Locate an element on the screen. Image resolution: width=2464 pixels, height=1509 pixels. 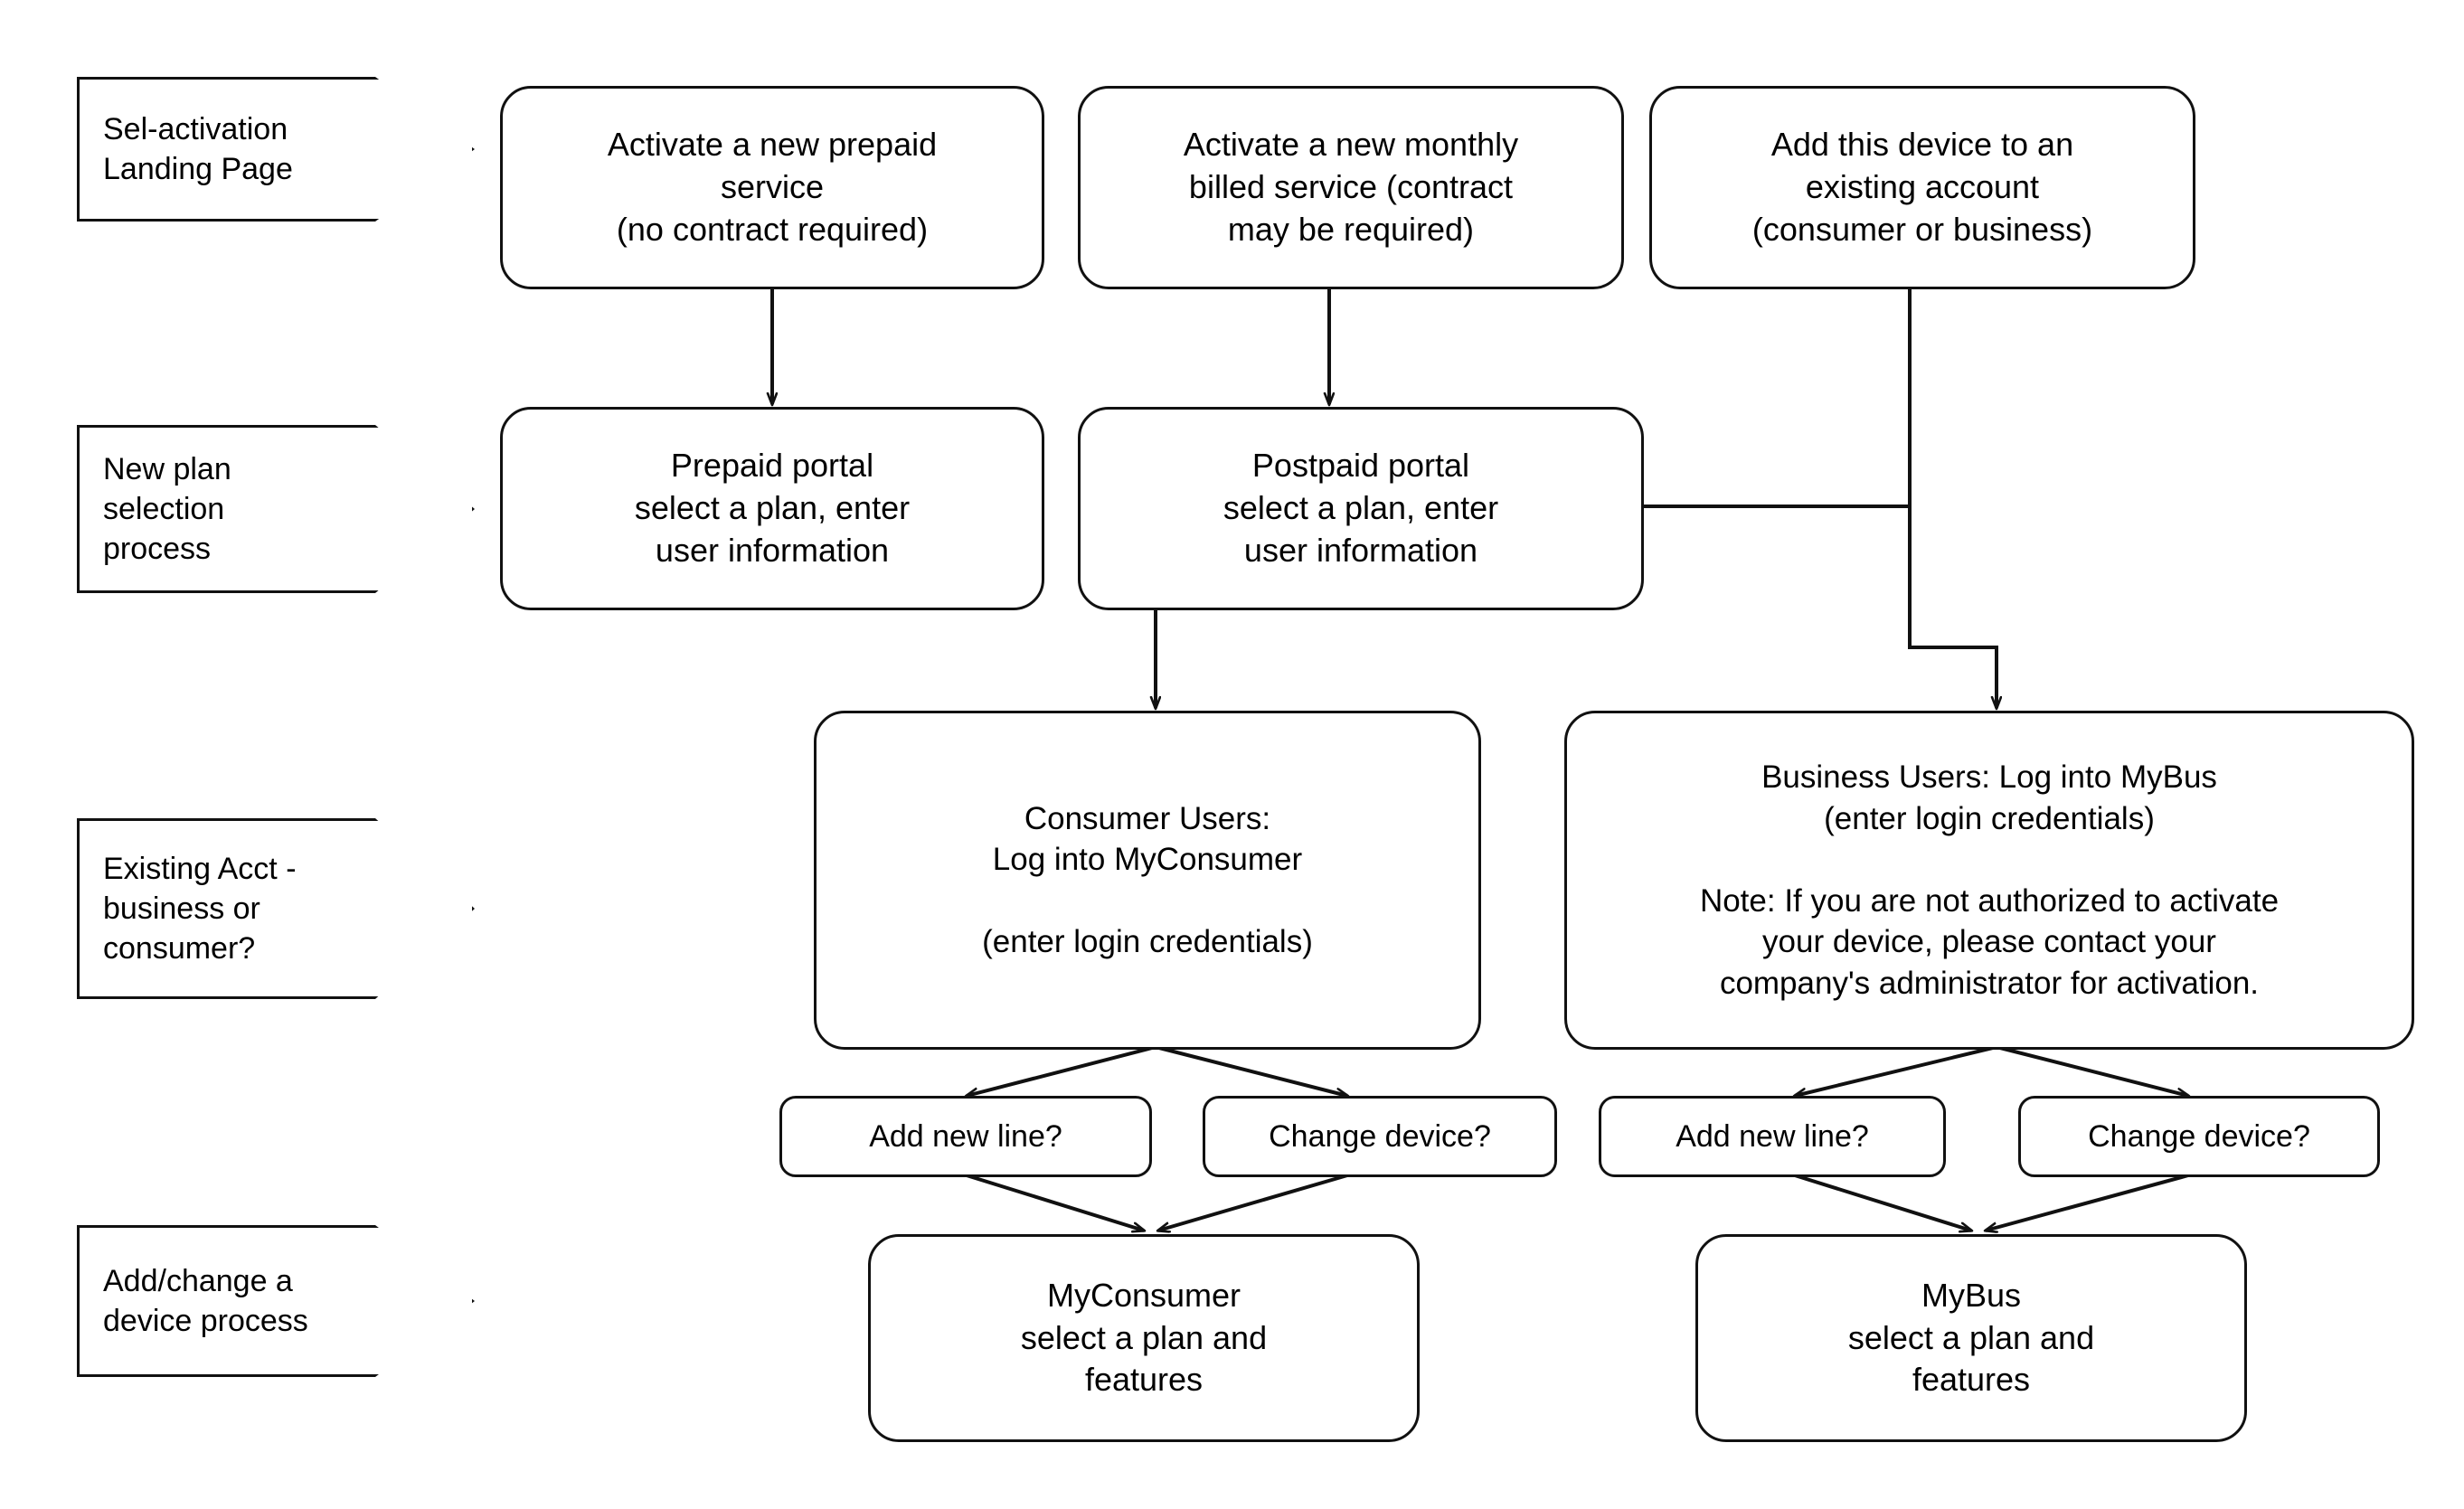
node-business-change-device-label: Change device? is located at coordinates (2199, 1136).